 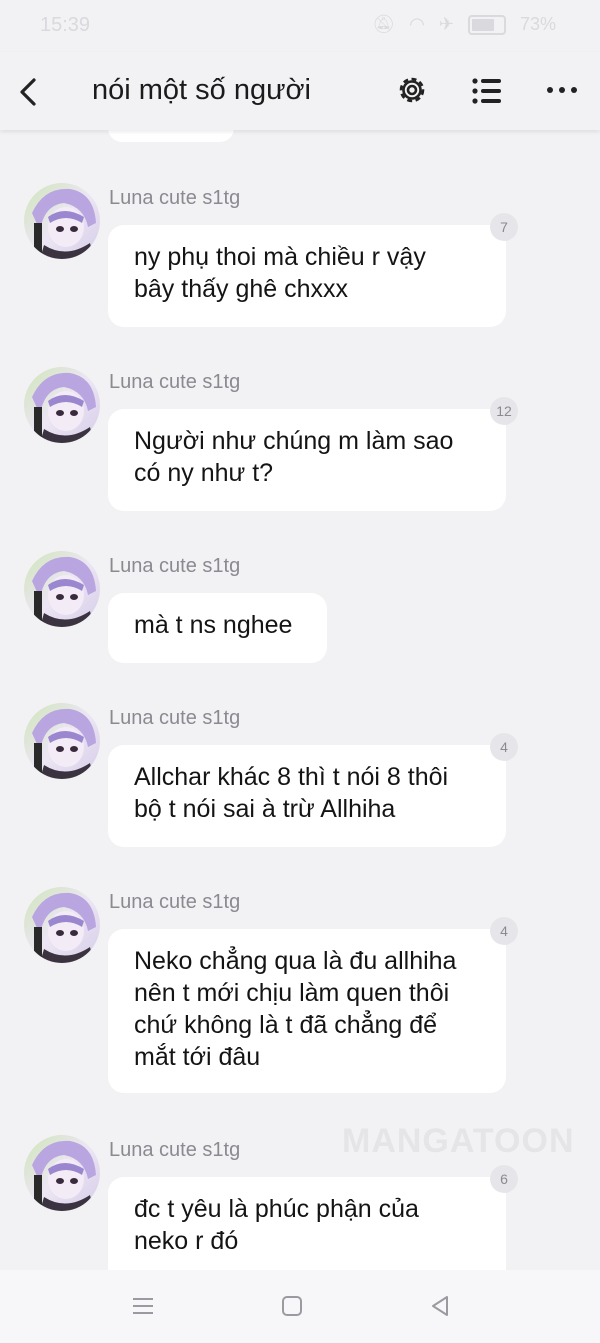 What do you see at coordinates (300, 26) in the screenshot?
I see `status-bar: 15:39 🔕︎ ◠ ✈ 73%` at bounding box center [300, 26].